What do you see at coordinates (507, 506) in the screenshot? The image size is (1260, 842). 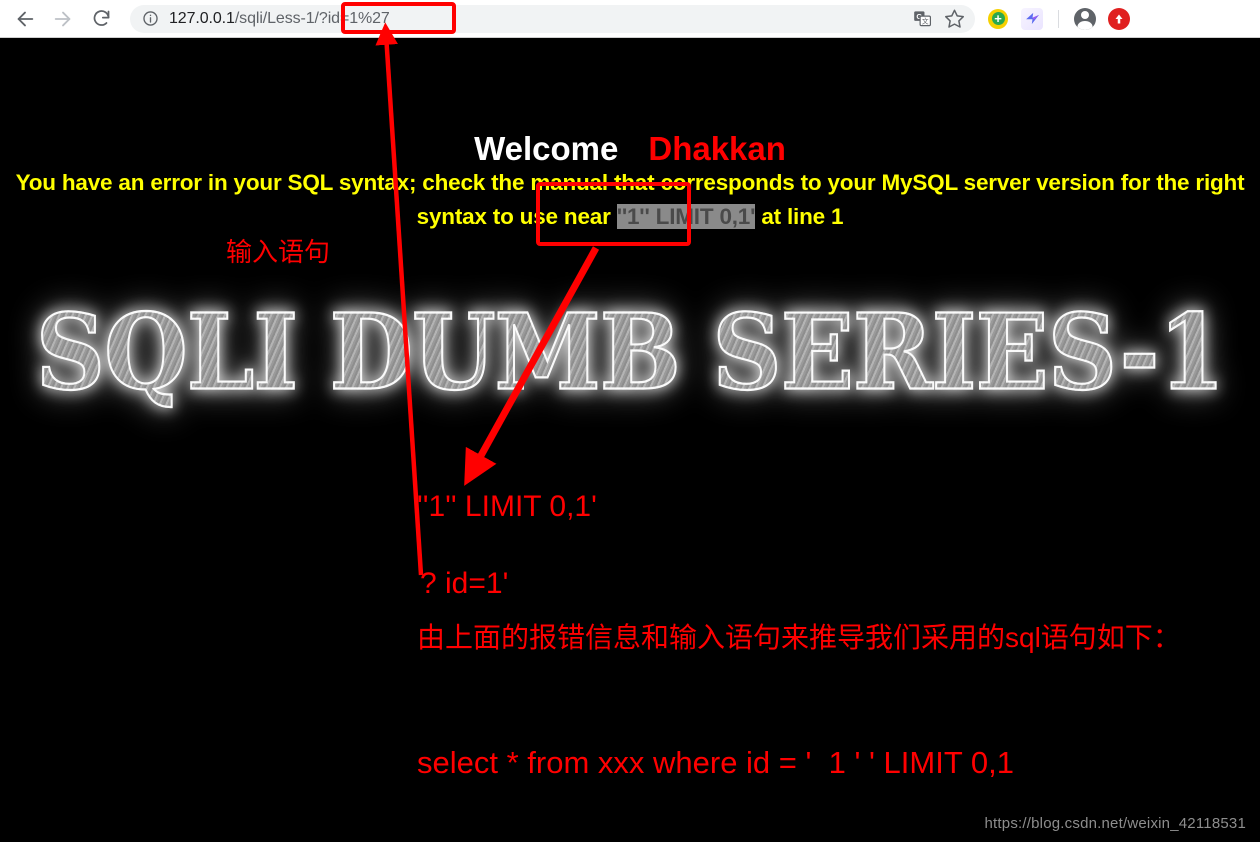 I see `annotation-limit-fragment: ''1'' LIMIT 0,1'` at bounding box center [507, 506].